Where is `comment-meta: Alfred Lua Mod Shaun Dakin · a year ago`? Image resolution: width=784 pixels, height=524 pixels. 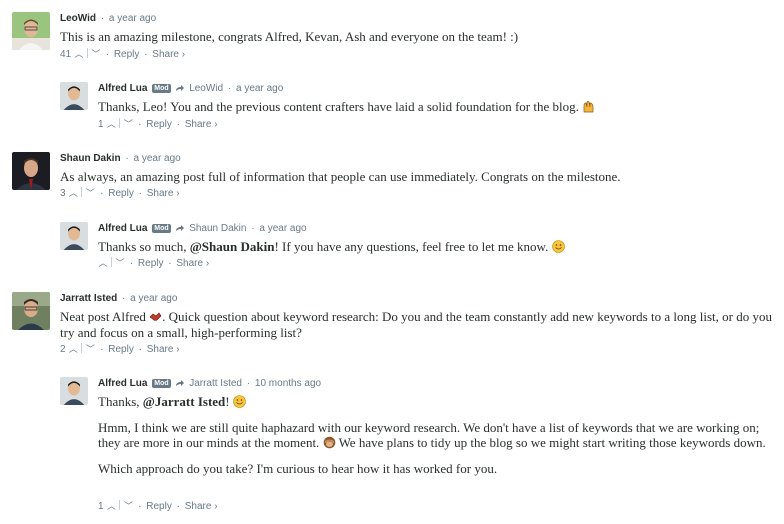
comment-meta: Alfred Lua Mod Shaun Dakin · a year ago is located at coordinates (202, 228).